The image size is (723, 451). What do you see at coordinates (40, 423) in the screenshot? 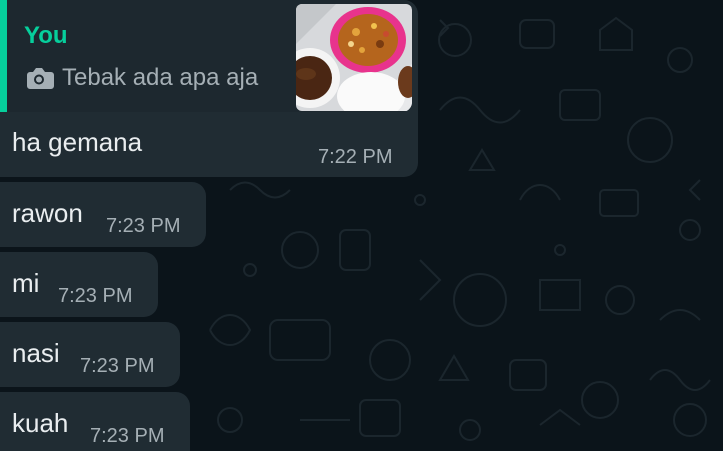
I see `message-text: kuah` at bounding box center [40, 423].